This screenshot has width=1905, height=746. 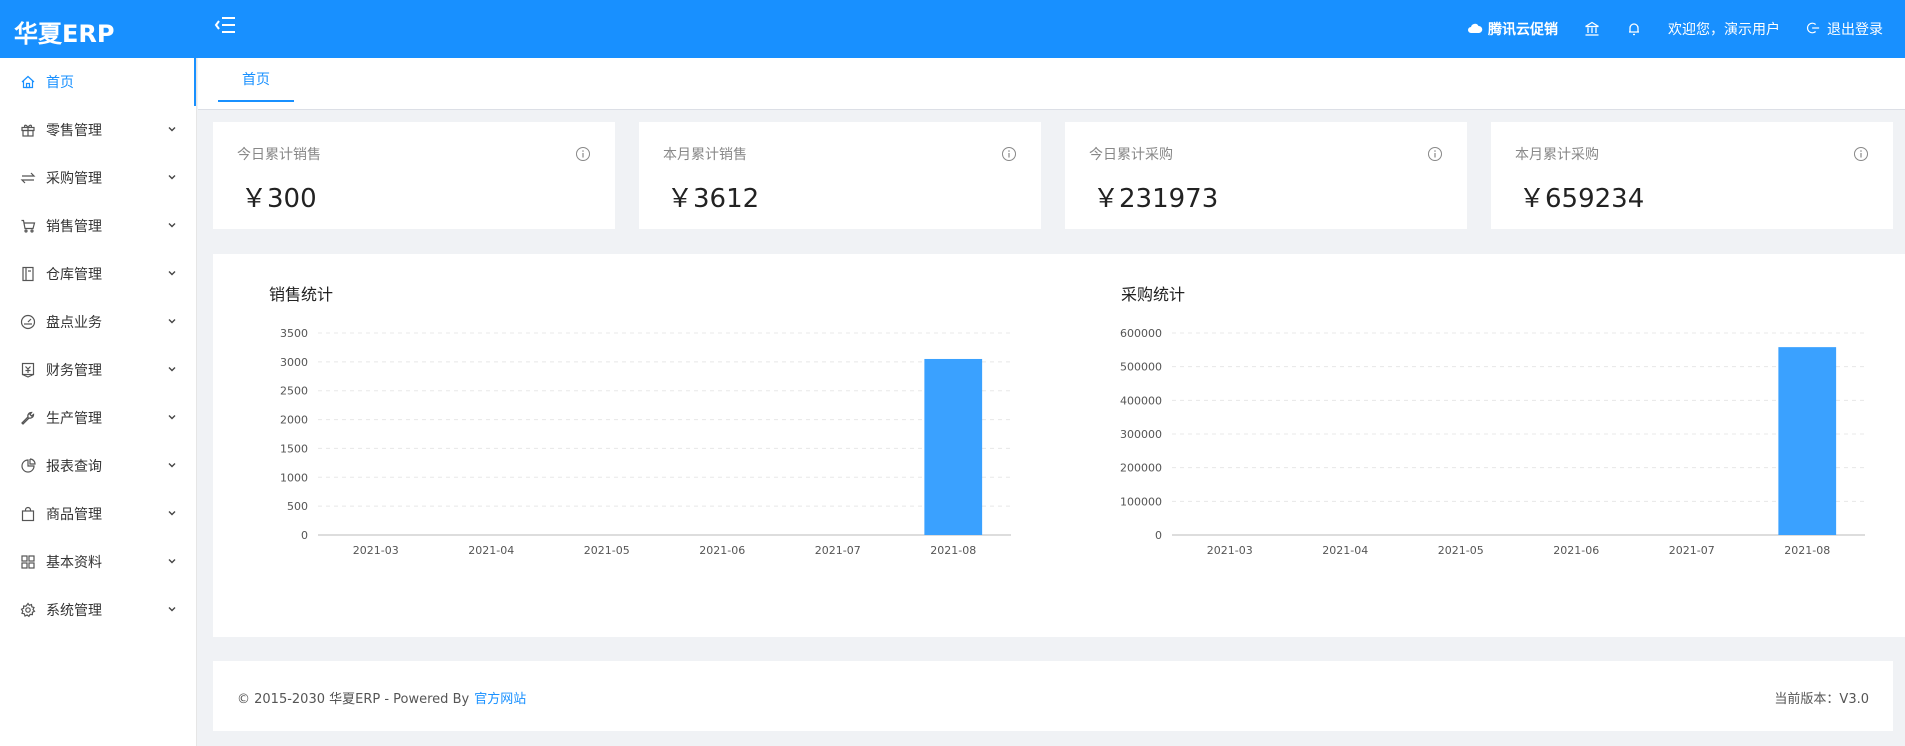 I want to click on y-tick-label: 3500, so click(x=294, y=333).